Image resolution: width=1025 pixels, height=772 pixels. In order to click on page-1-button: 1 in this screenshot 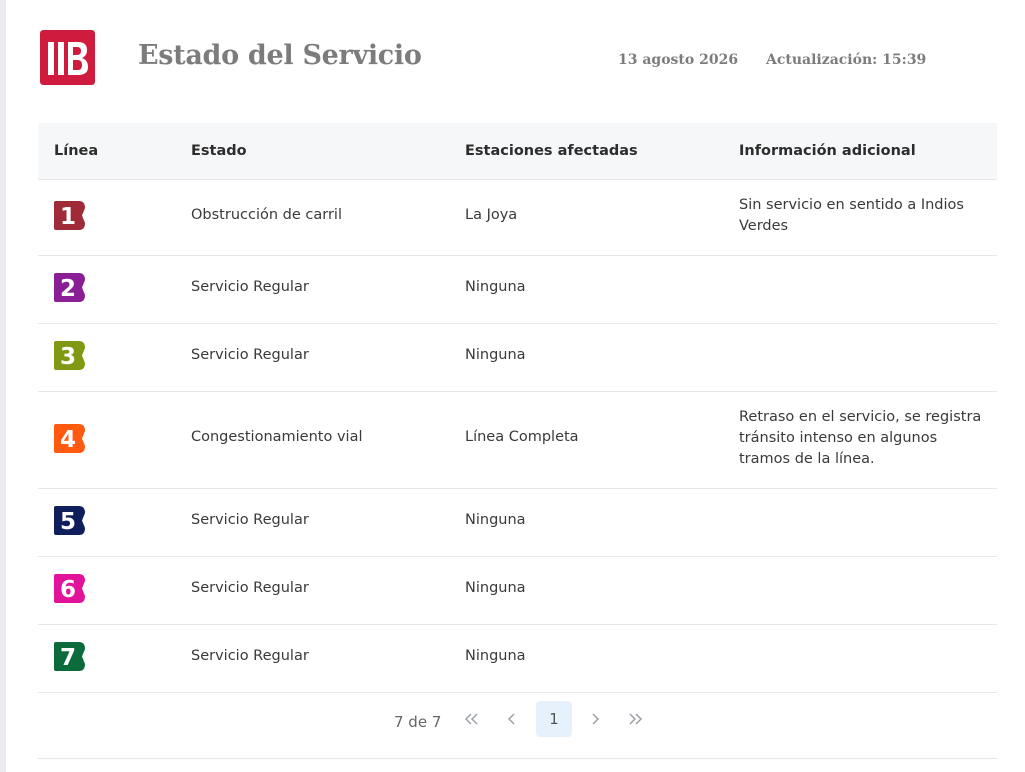, I will do `click(554, 719)`.